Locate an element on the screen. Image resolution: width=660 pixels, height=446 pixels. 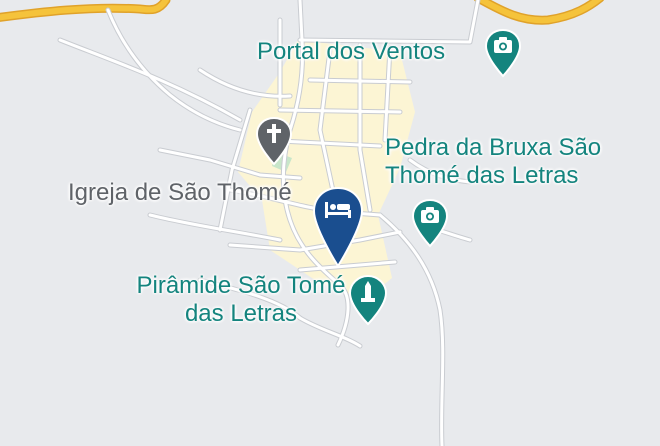
place-label-piramide: Pirâmide São Tomé das Letras is located at coordinates (241, 300).